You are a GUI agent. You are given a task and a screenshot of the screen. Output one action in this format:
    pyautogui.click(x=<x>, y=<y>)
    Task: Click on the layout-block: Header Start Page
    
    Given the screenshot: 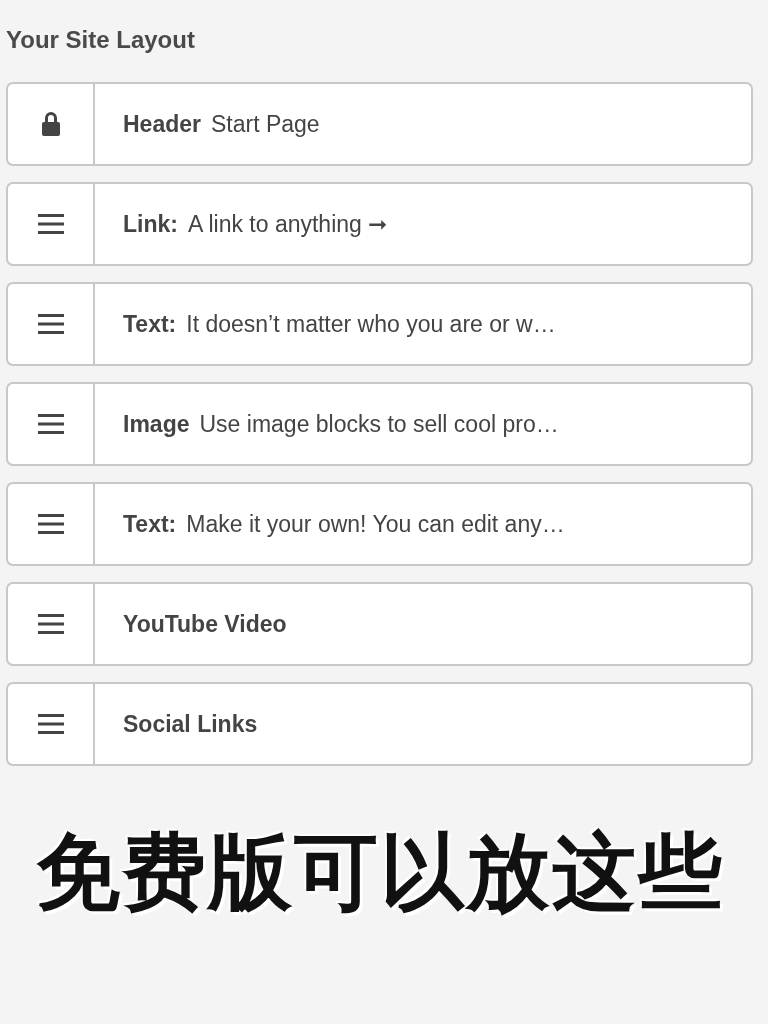 What is the action you would take?
    pyautogui.click(x=379, y=124)
    